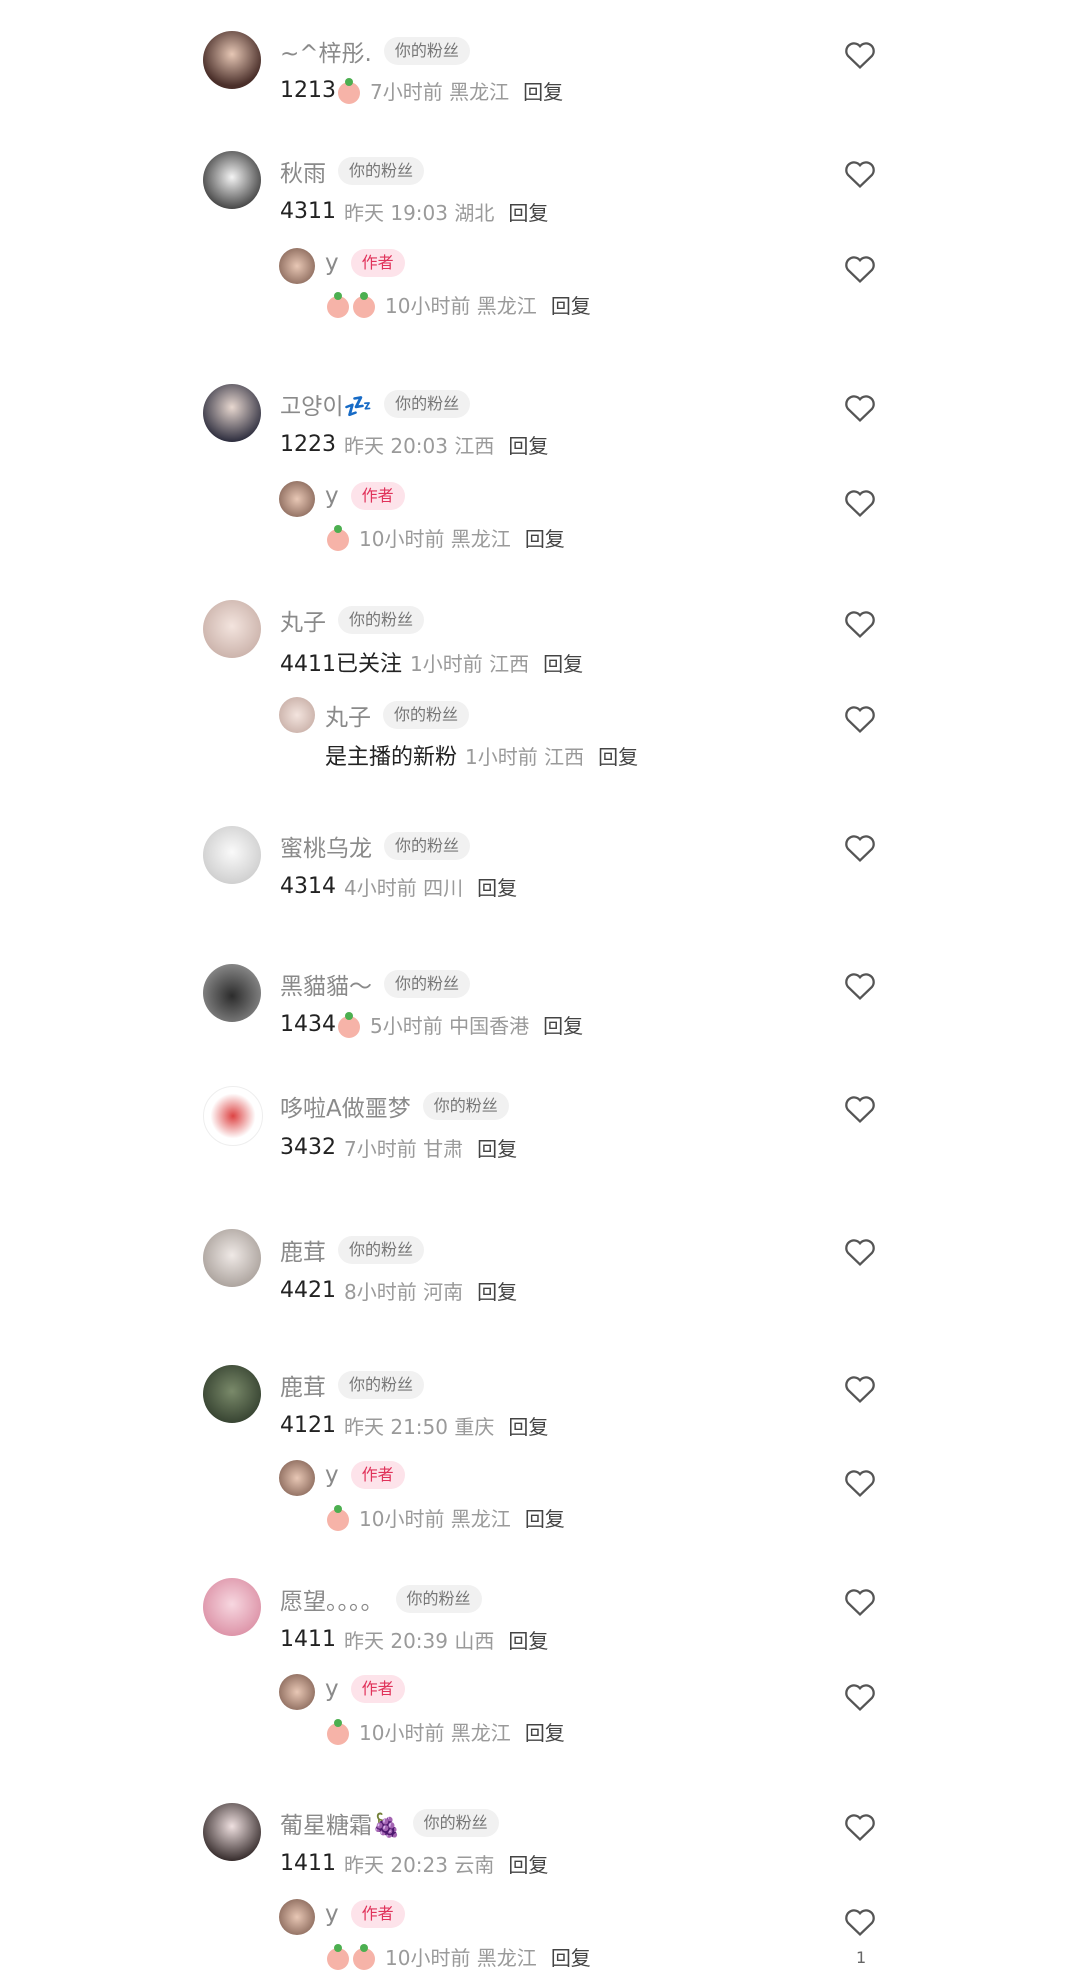  I want to click on comment-text: 4411已关注, so click(341, 664).